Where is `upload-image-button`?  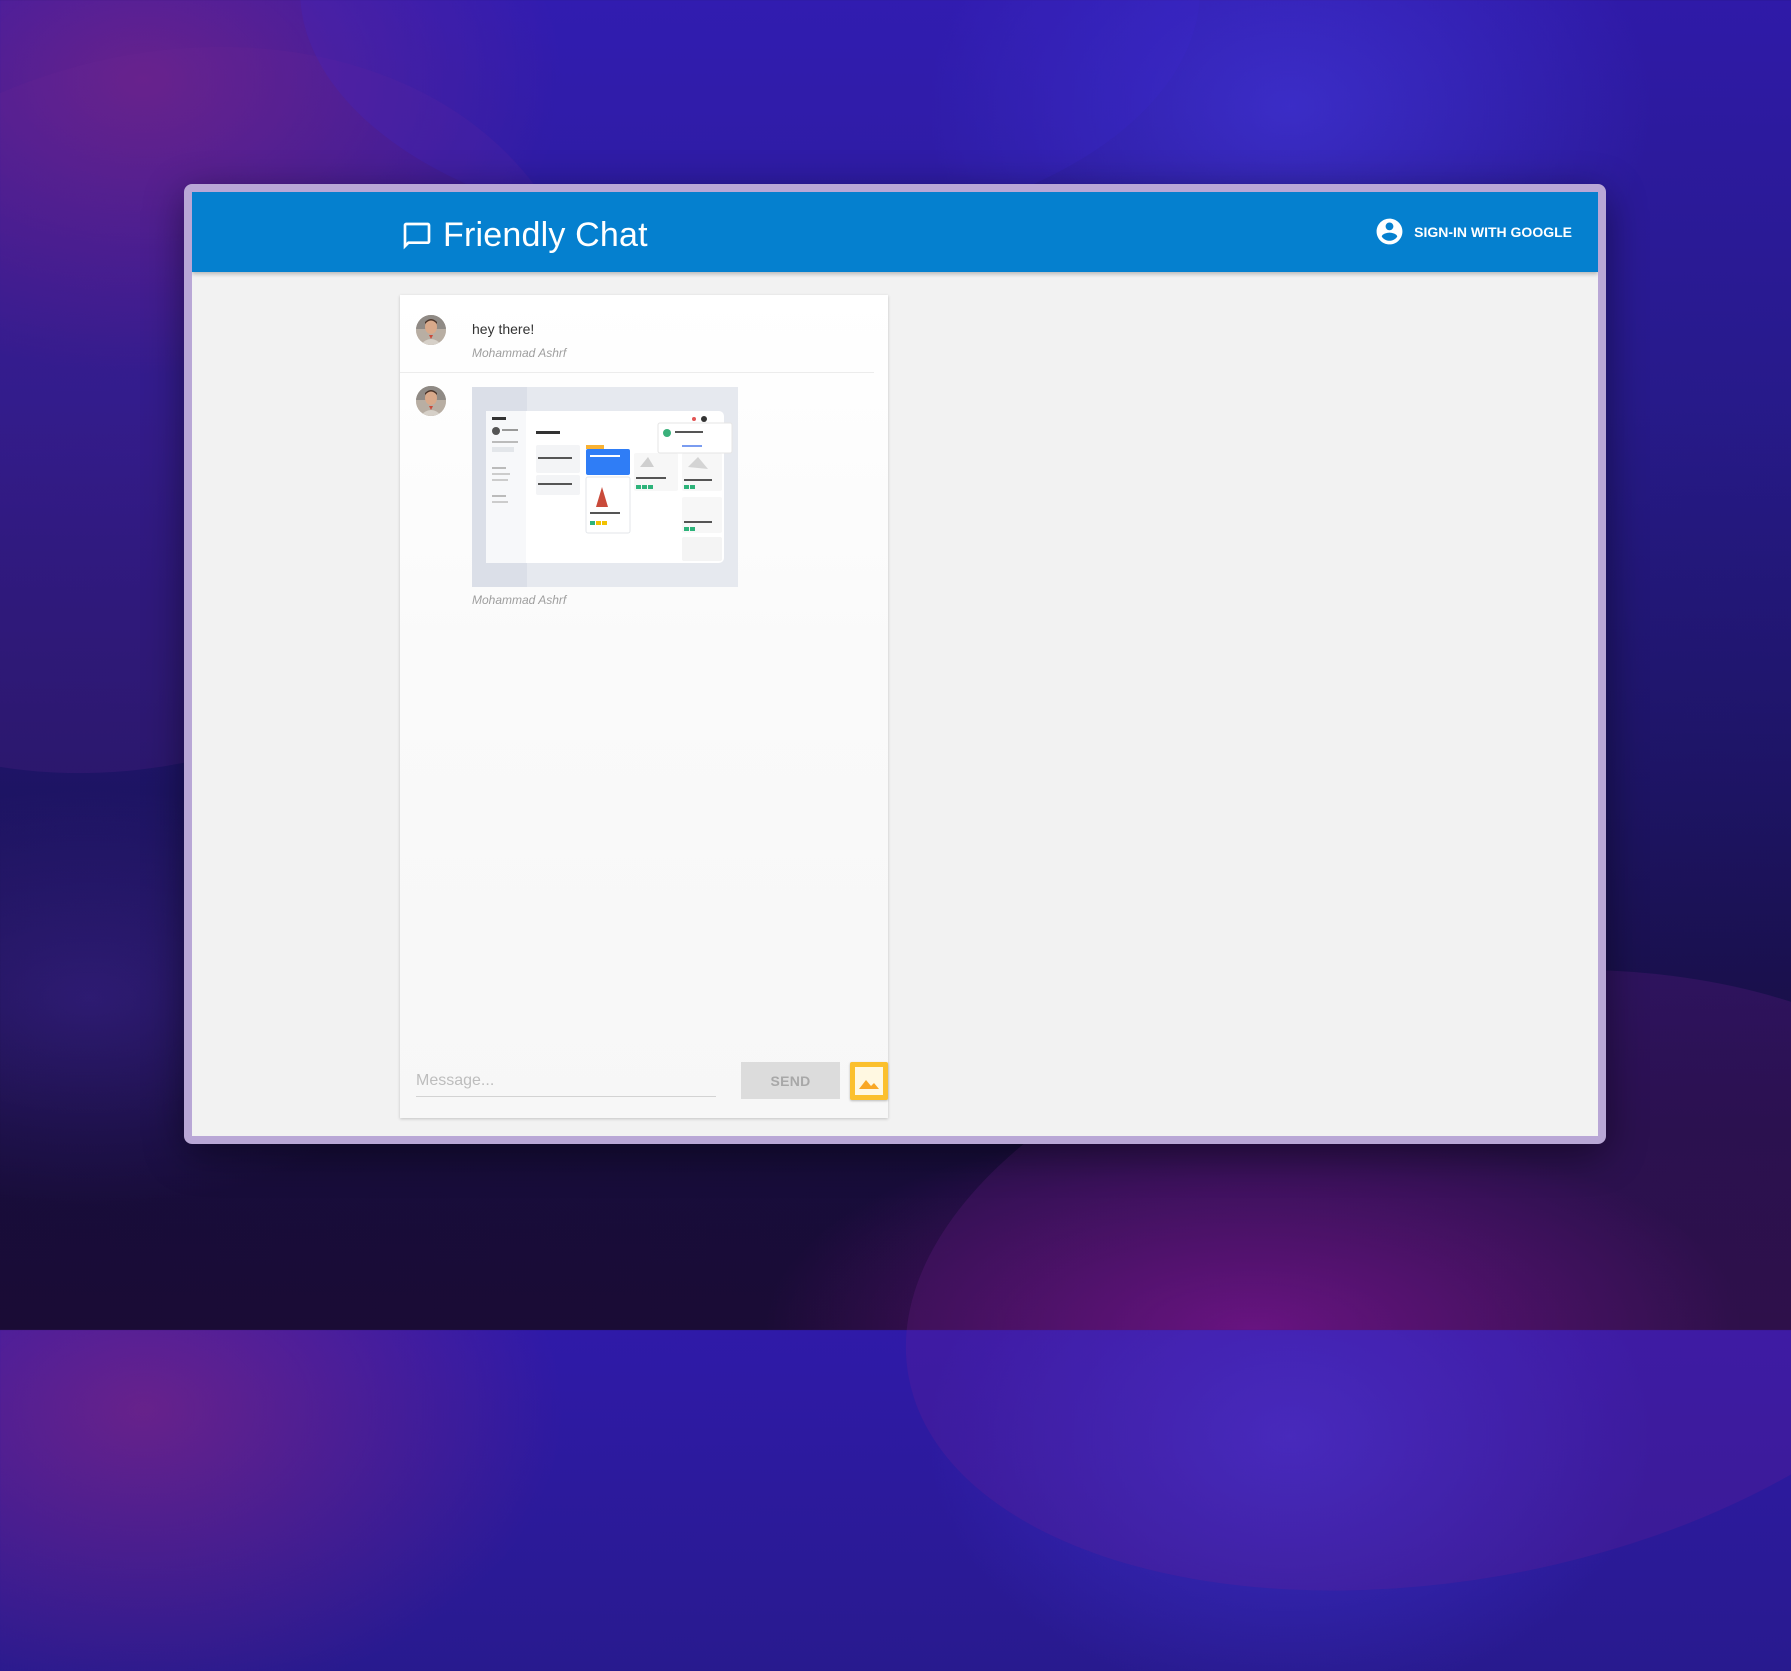 upload-image-button is located at coordinates (869, 1081).